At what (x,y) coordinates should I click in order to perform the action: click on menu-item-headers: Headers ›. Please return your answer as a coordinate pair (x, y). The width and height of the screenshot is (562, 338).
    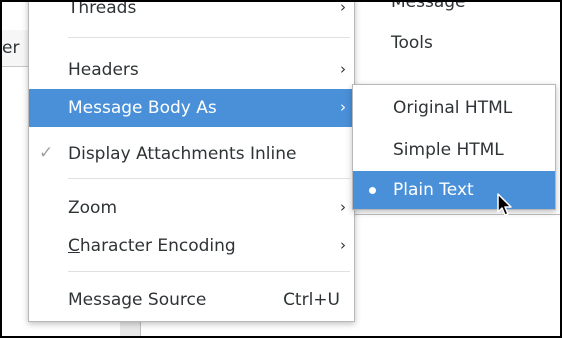
    Looking at the image, I should click on (191, 70).